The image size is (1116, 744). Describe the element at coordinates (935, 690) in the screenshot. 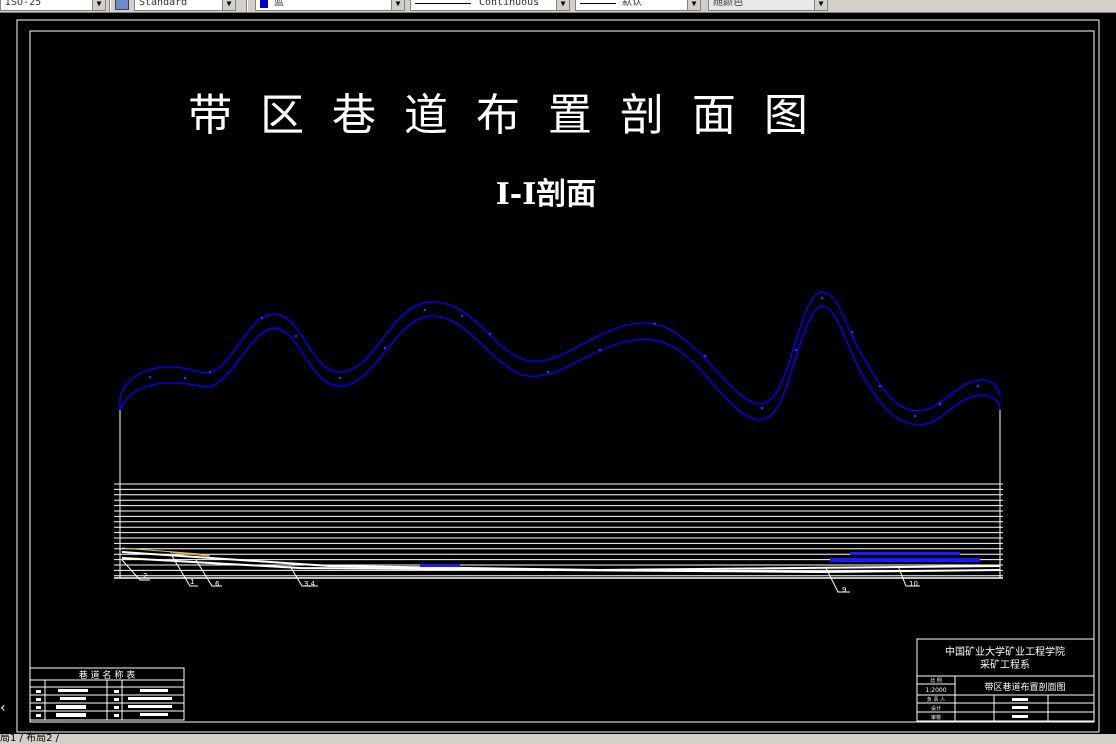

I see `scale-value: 1:2000` at that location.